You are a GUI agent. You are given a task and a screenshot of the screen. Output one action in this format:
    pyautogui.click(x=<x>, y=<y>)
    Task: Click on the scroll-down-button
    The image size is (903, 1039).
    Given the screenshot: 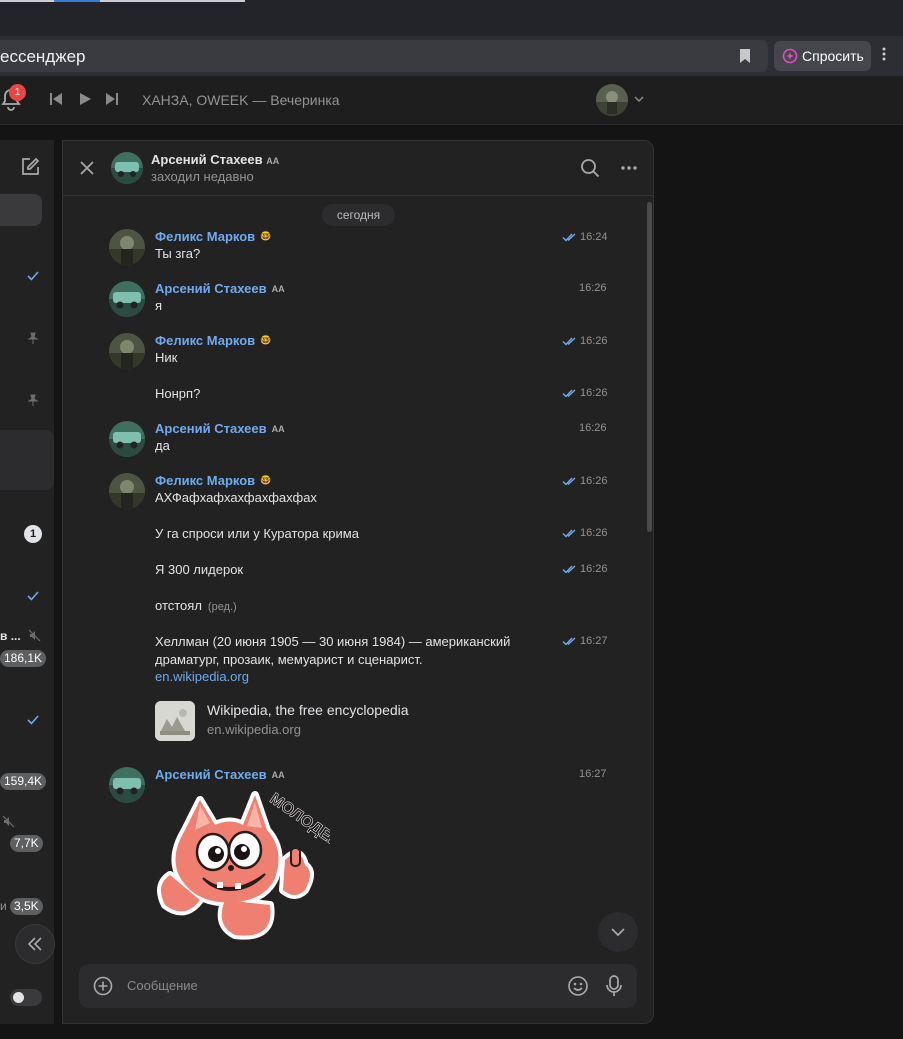 What is the action you would take?
    pyautogui.click(x=618, y=932)
    